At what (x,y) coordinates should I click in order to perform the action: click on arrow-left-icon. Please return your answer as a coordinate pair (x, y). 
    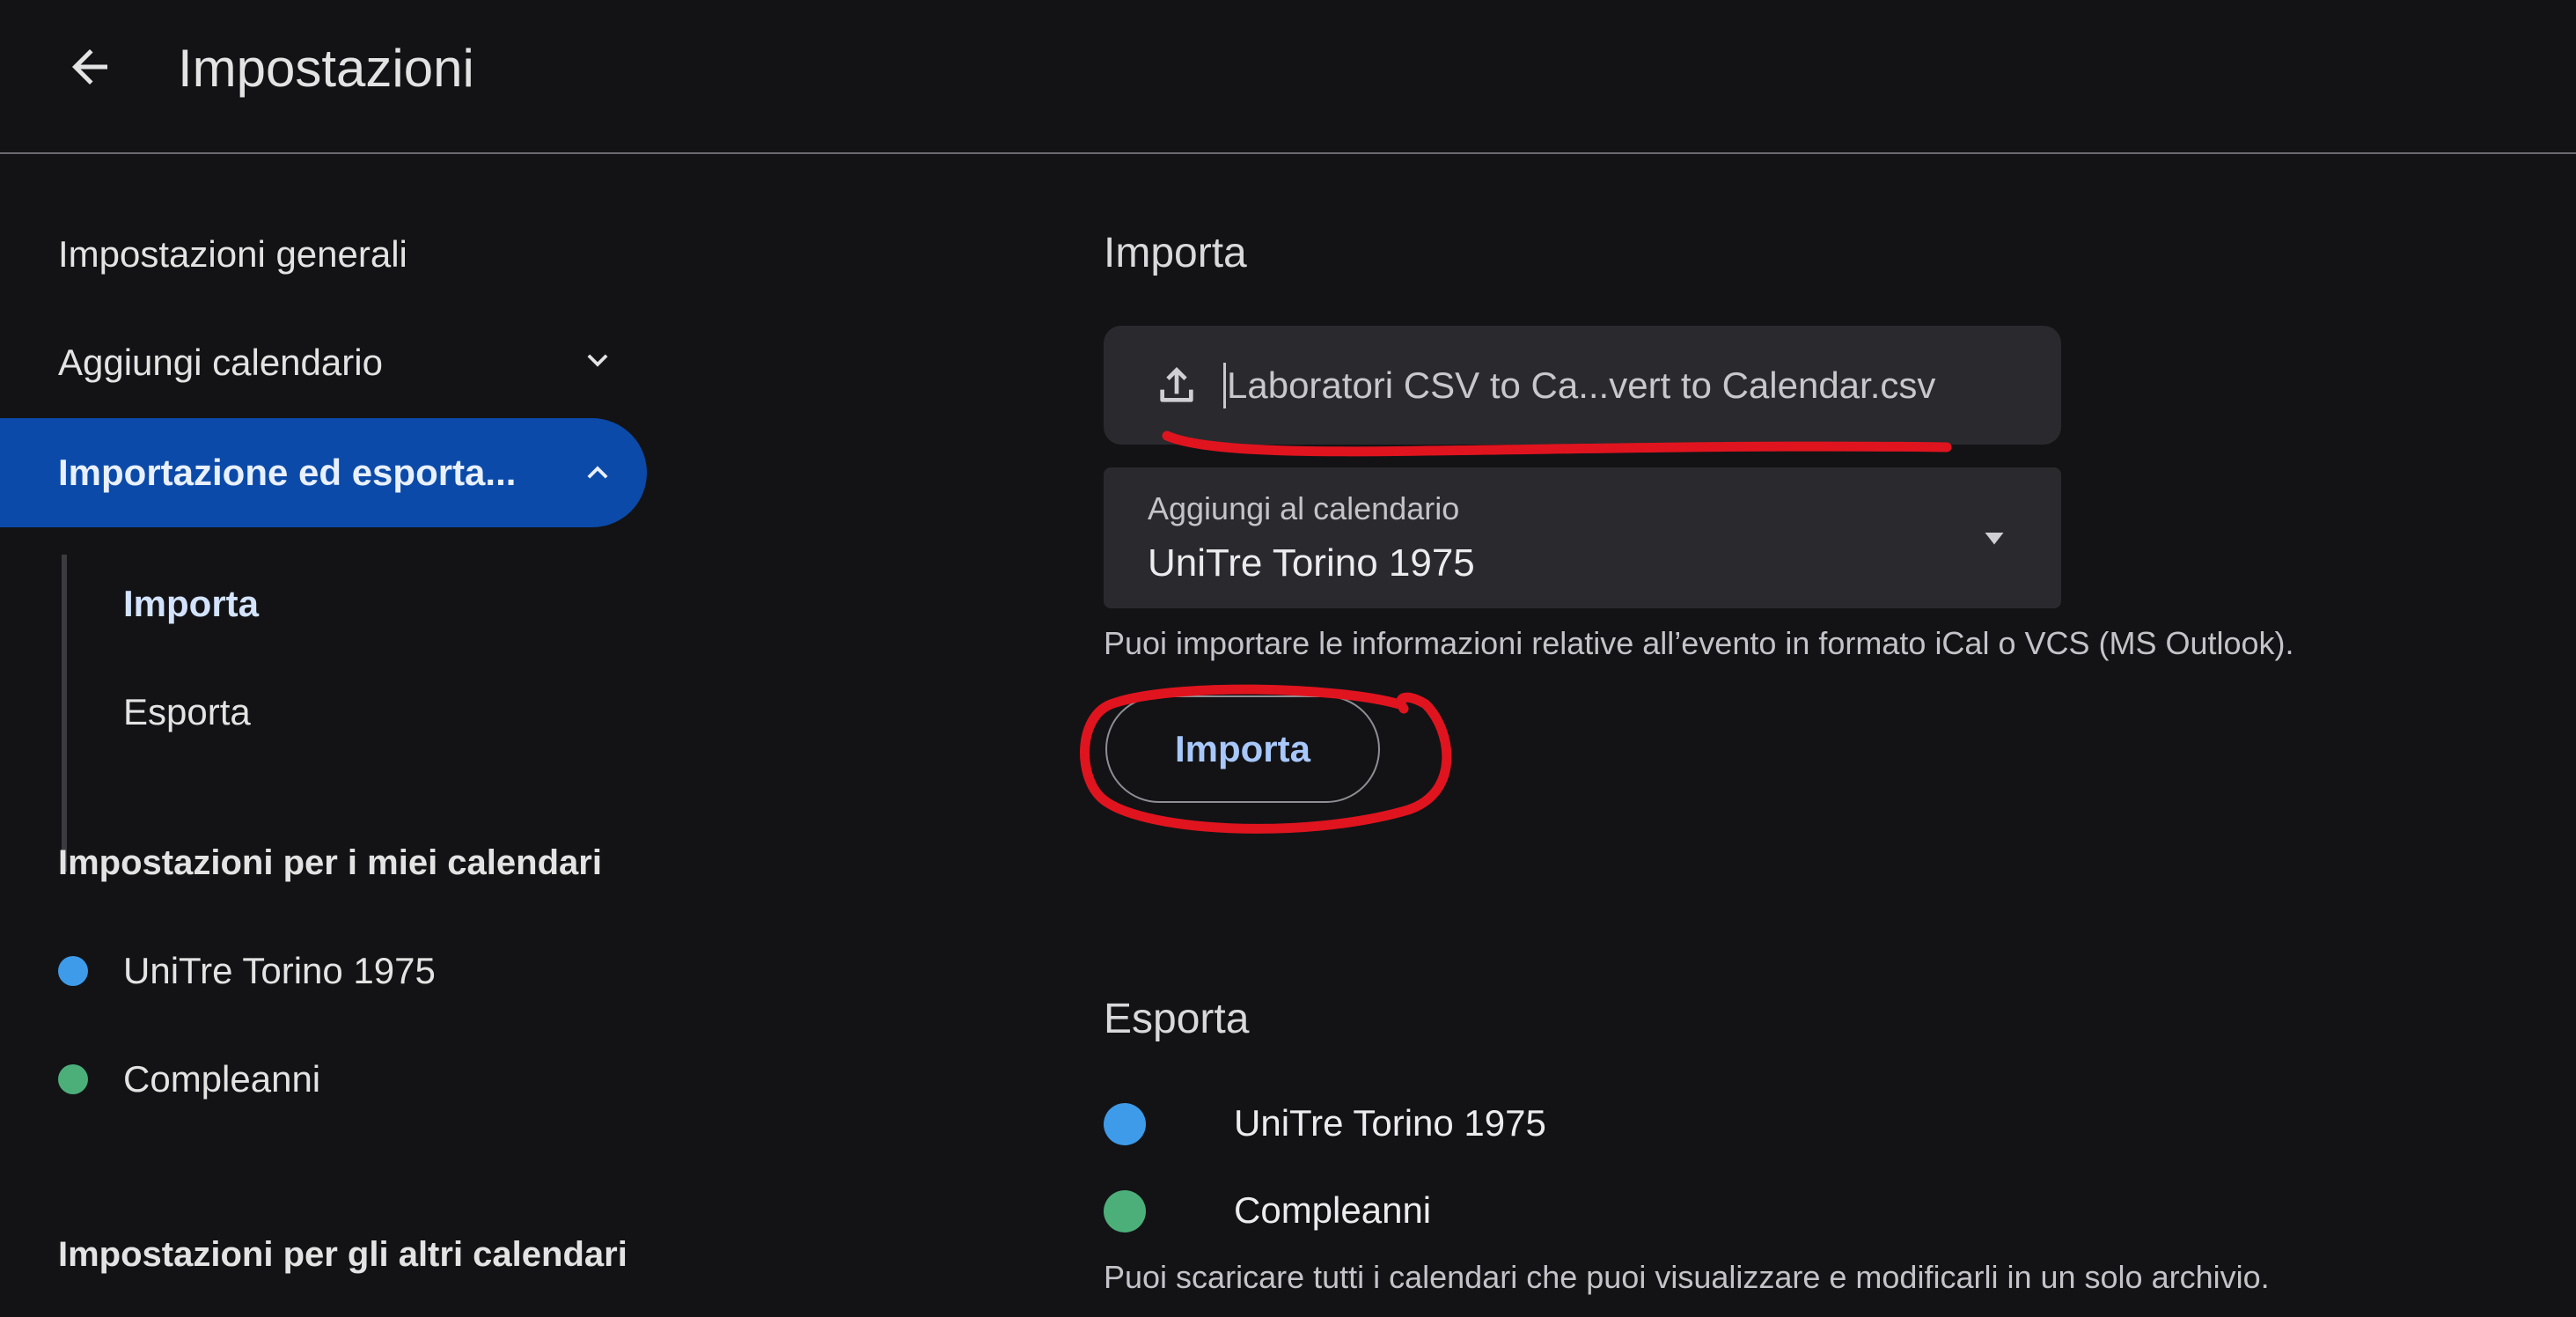
    Looking at the image, I should click on (89, 67).